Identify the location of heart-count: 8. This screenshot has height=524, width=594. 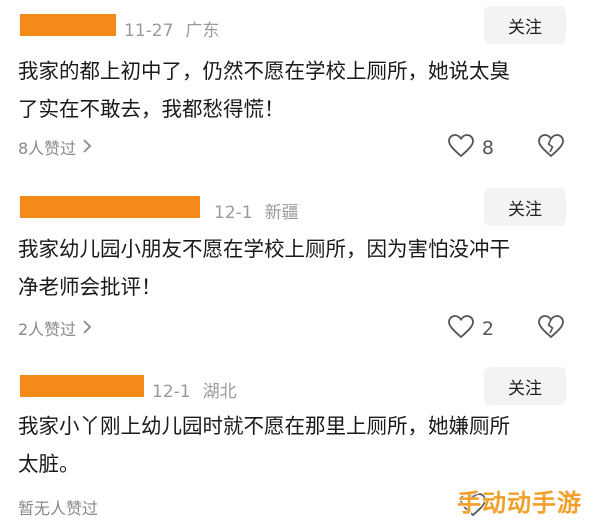
(487, 148).